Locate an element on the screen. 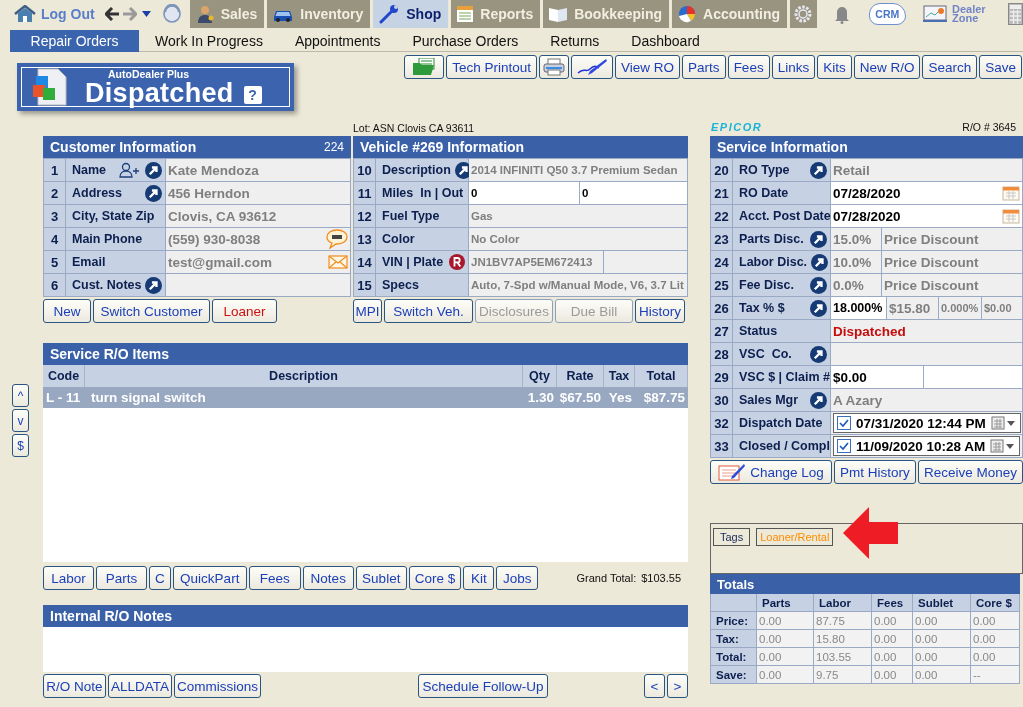 The height and width of the screenshot is (707, 1023). action-button: Receive Money is located at coordinates (970, 472).